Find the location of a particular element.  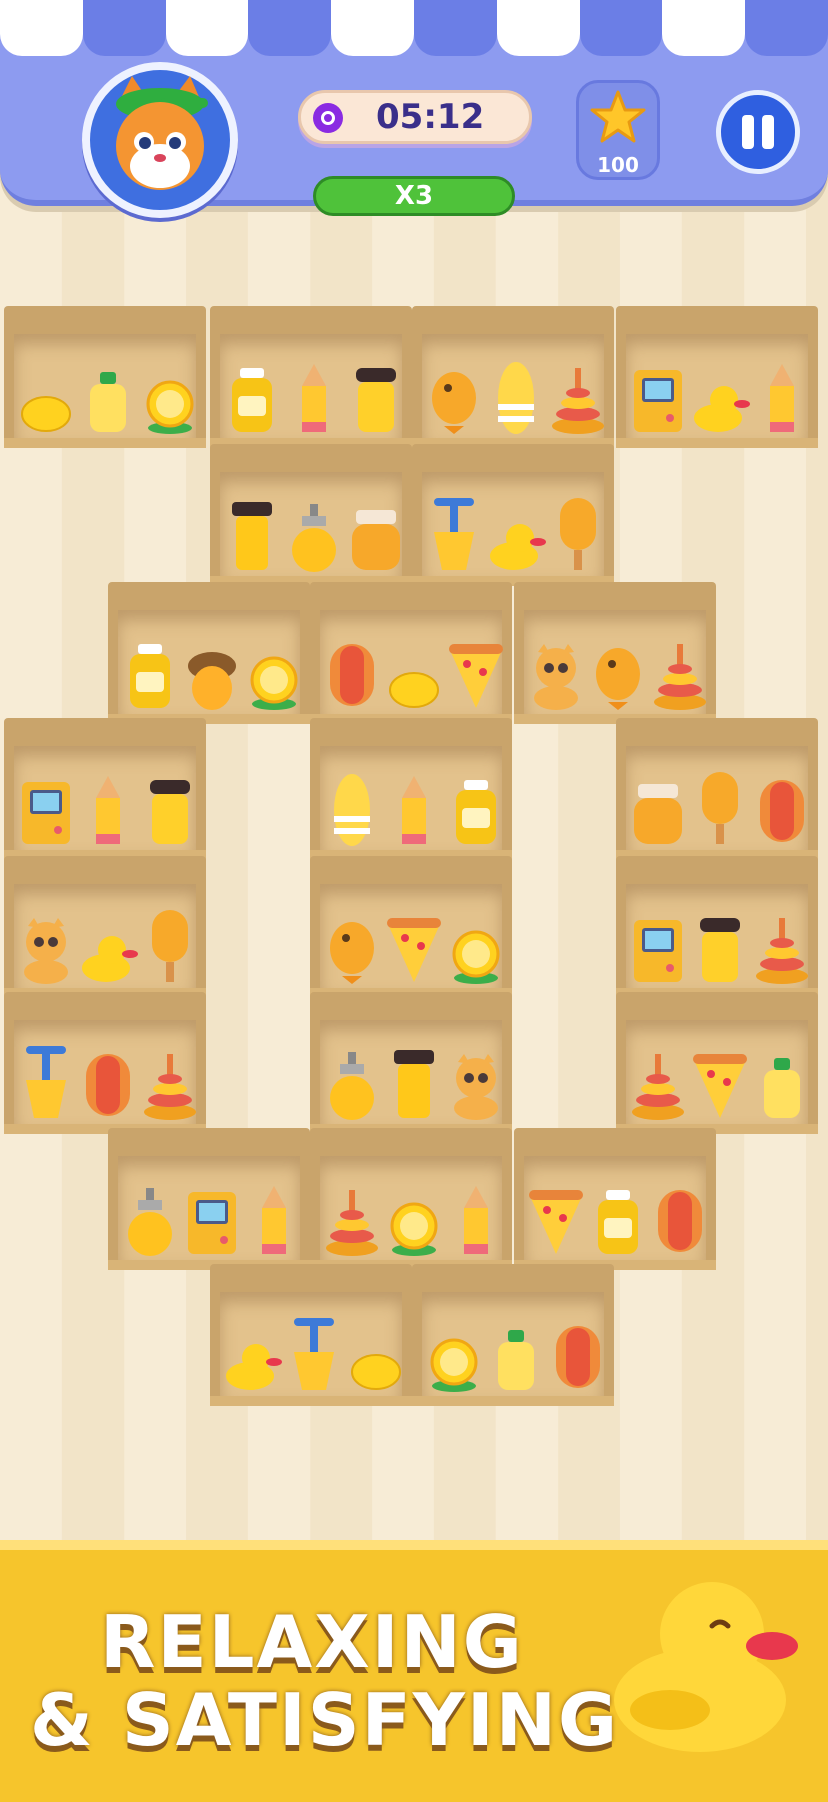

pause-icon is located at coordinates (748, 132).